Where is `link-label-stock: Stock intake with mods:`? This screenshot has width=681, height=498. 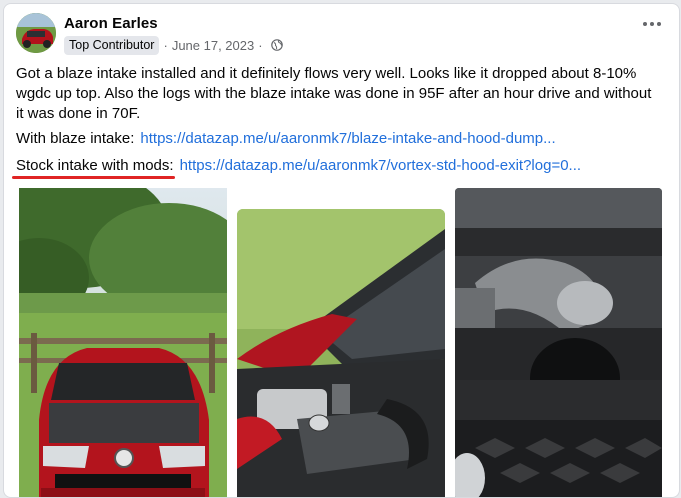 link-label-stock: Stock intake with mods: is located at coordinates (95, 165).